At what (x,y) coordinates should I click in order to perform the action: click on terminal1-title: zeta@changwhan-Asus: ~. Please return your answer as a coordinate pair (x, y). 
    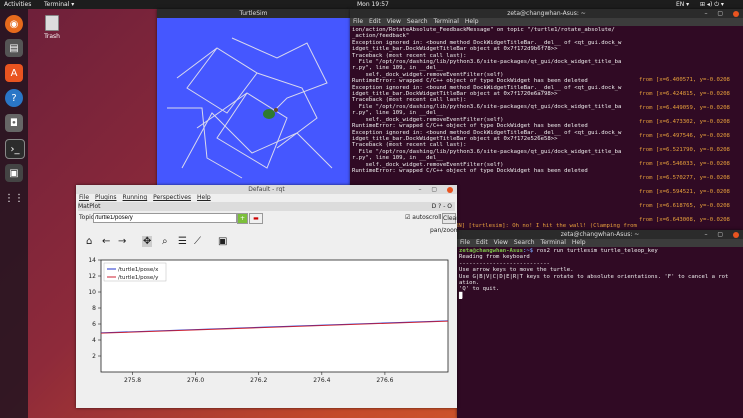
    Looking at the image, I should click on (546, 13).